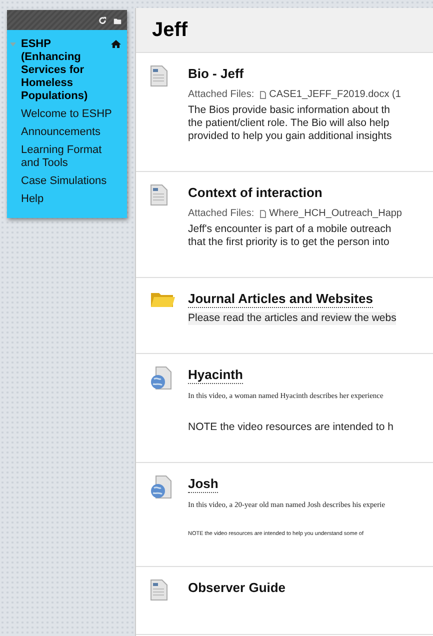  I want to click on description-text: that the first priority is to get the person into, so click(289, 242).